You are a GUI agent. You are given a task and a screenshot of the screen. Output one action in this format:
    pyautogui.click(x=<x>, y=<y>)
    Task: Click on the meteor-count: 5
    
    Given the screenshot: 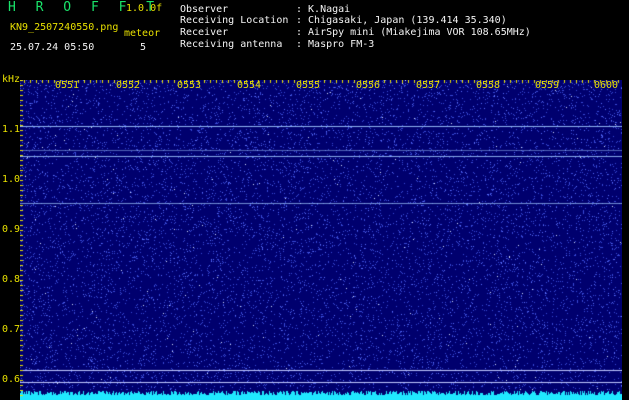 What is the action you would take?
    pyautogui.click(x=143, y=47)
    